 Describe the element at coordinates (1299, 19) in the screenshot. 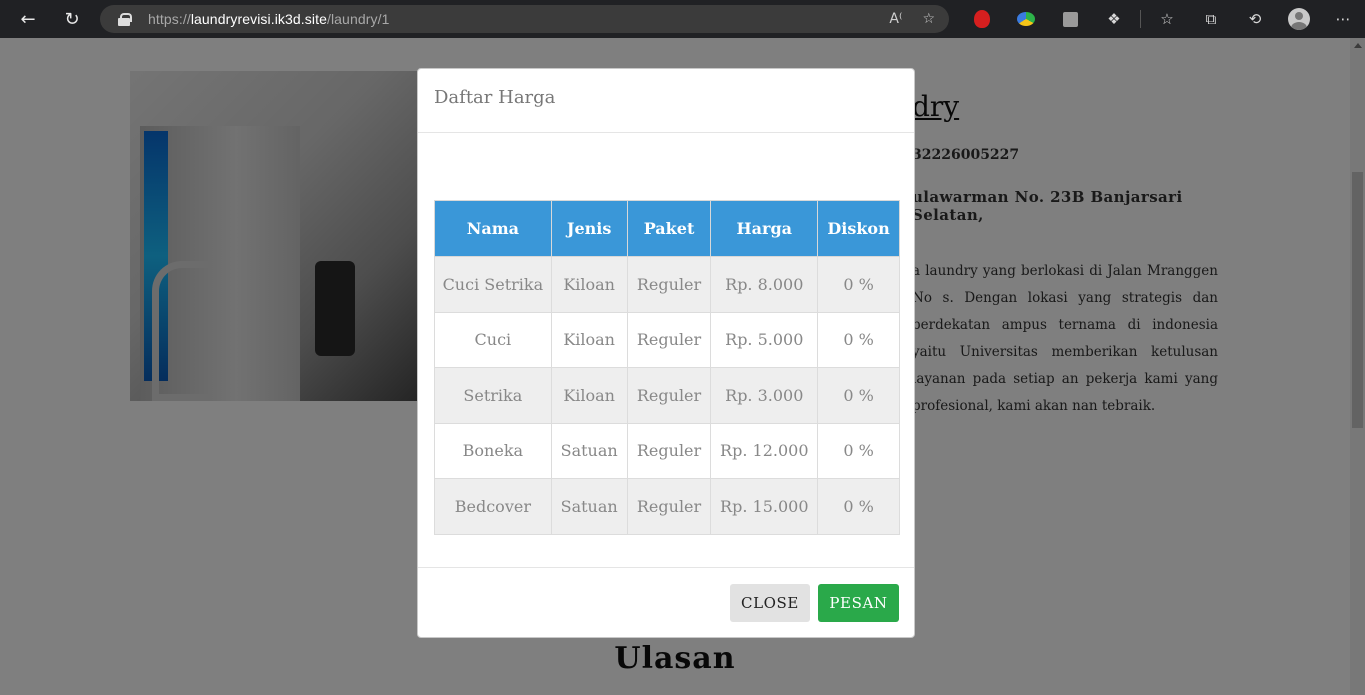

I see `profile-avatar` at that location.